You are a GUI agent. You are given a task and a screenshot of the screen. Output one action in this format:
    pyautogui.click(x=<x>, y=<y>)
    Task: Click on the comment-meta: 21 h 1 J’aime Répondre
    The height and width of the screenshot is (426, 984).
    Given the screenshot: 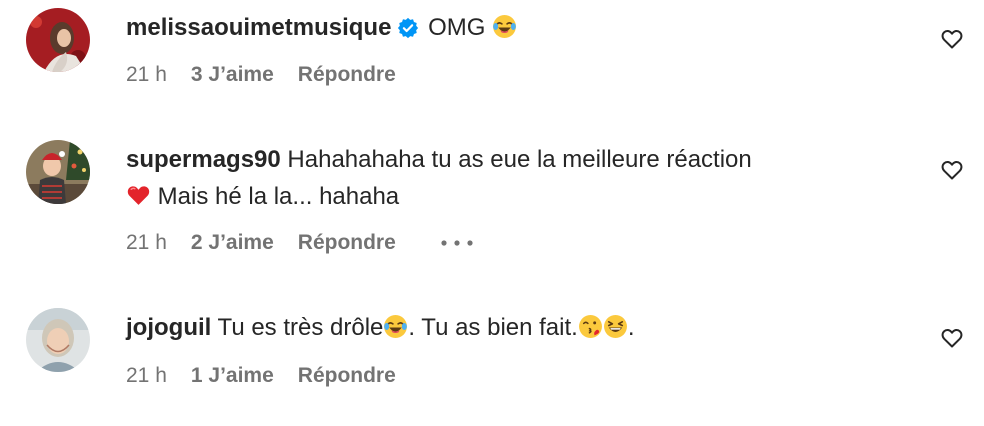 What is the action you would take?
    pyautogui.click(x=261, y=376)
    